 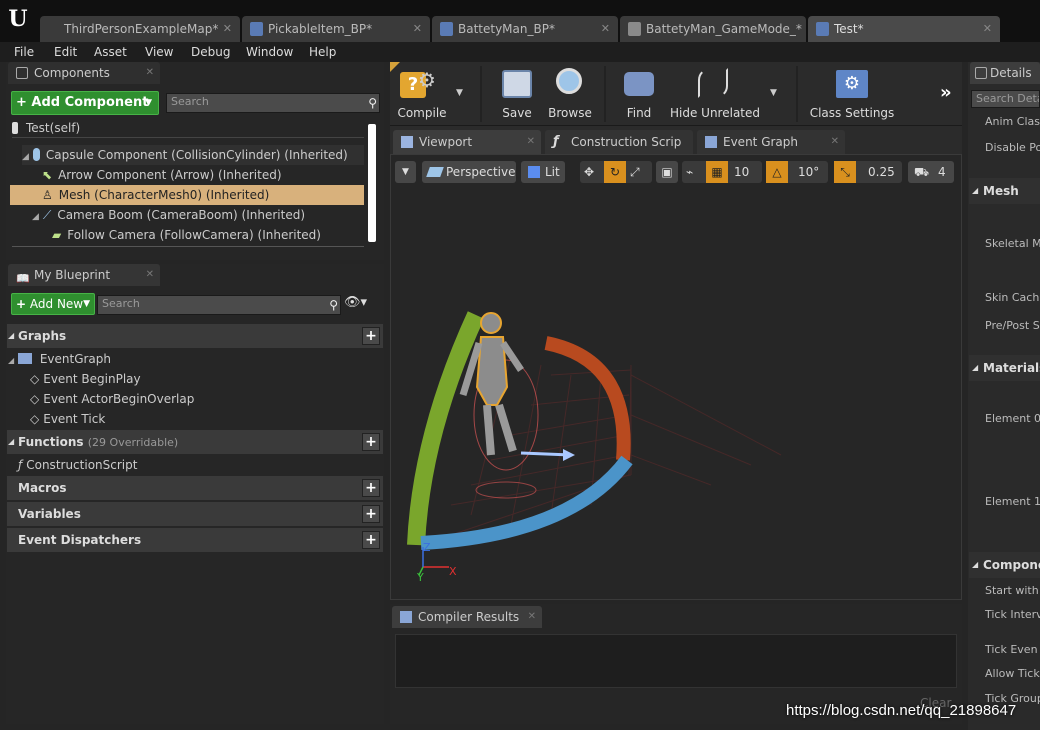 I want to click on tab-test: Test* ✕, so click(x=904, y=29).